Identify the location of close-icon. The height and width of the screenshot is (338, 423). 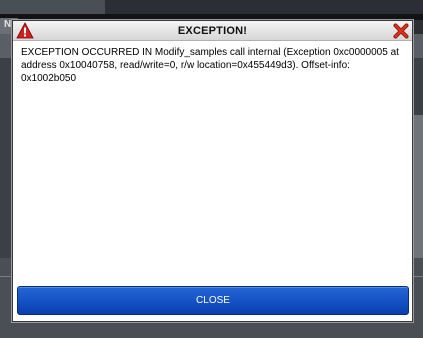
(401, 31).